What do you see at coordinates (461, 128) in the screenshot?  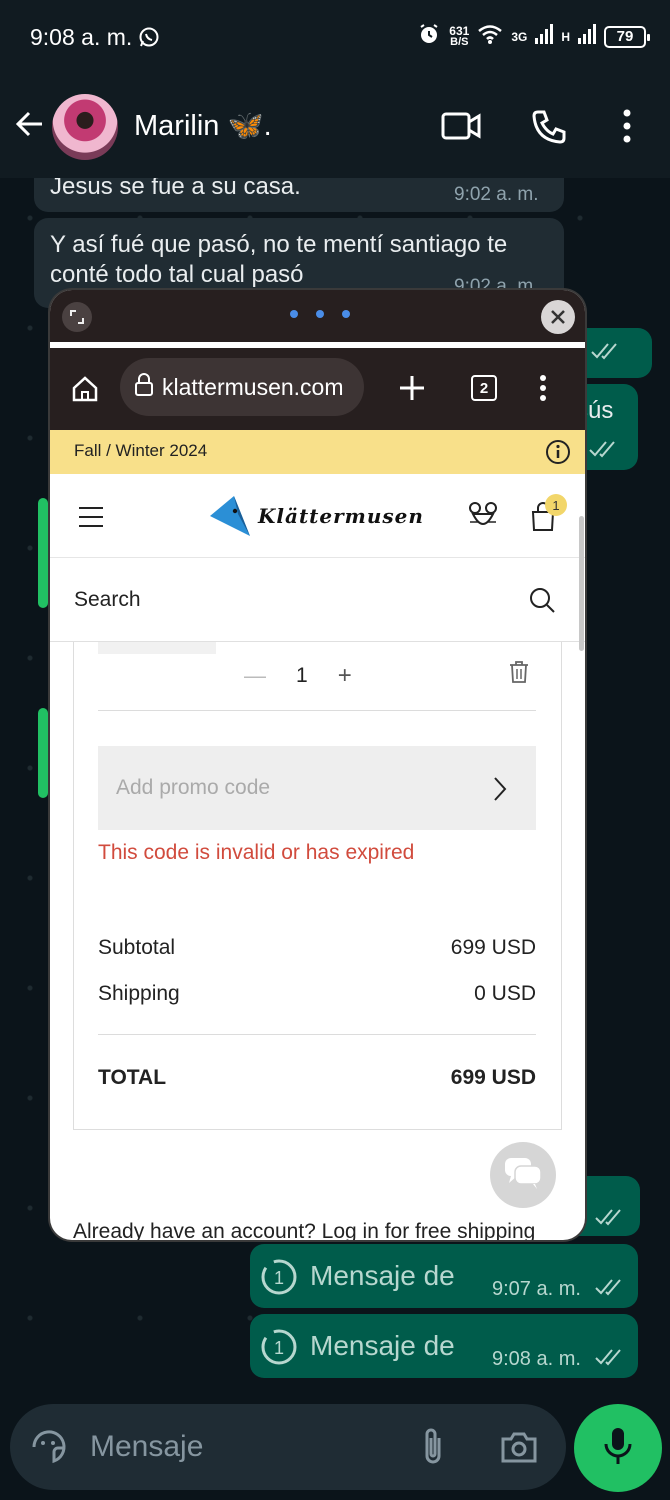 I see `video-call-icon` at bounding box center [461, 128].